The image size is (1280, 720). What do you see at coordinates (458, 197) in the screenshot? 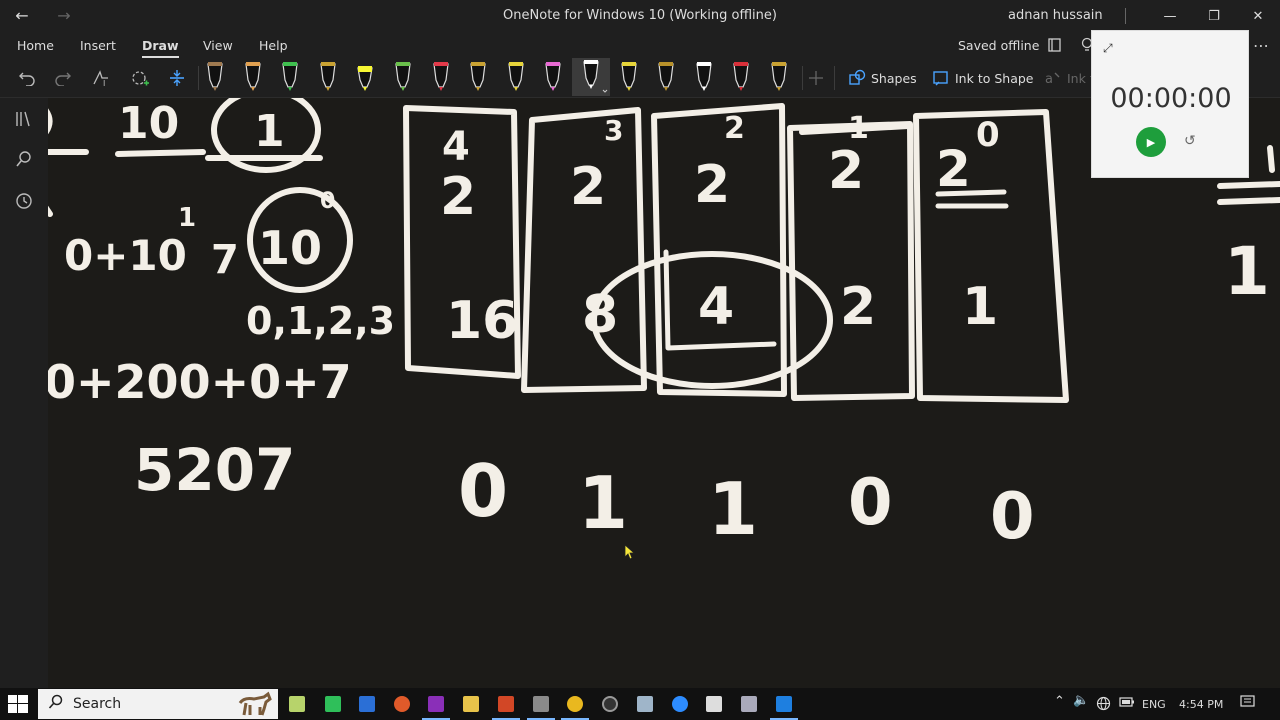
I see `ink-box-1-mid: 2` at bounding box center [458, 197].